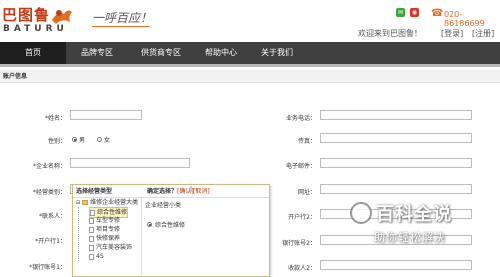 This screenshot has height=277, width=500. Describe the element at coordinates (396, 189) in the screenshot. I see `website-input` at that location.